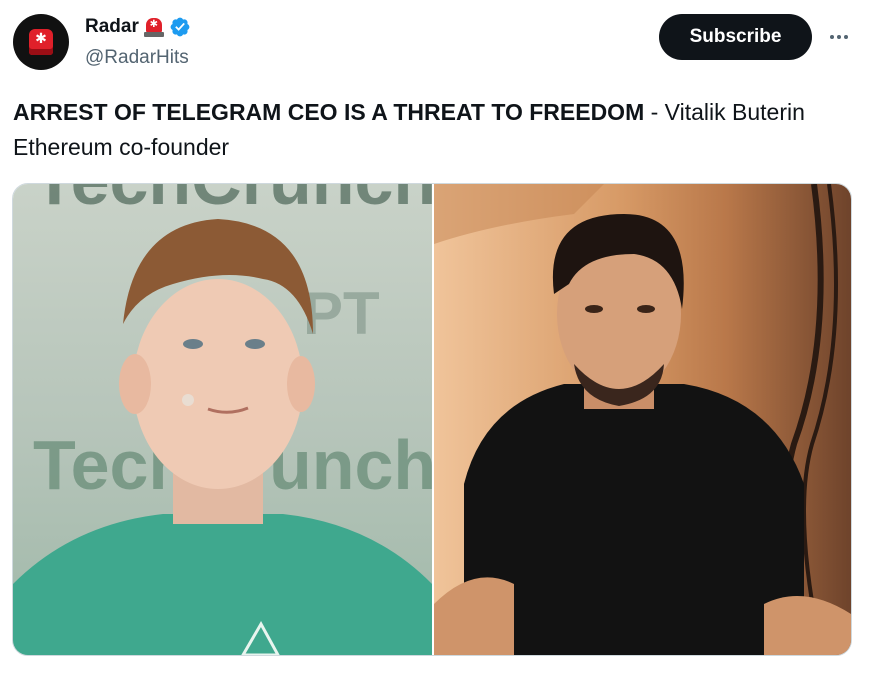  I want to click on author-handle: @RadarHits, so click(137, 58).